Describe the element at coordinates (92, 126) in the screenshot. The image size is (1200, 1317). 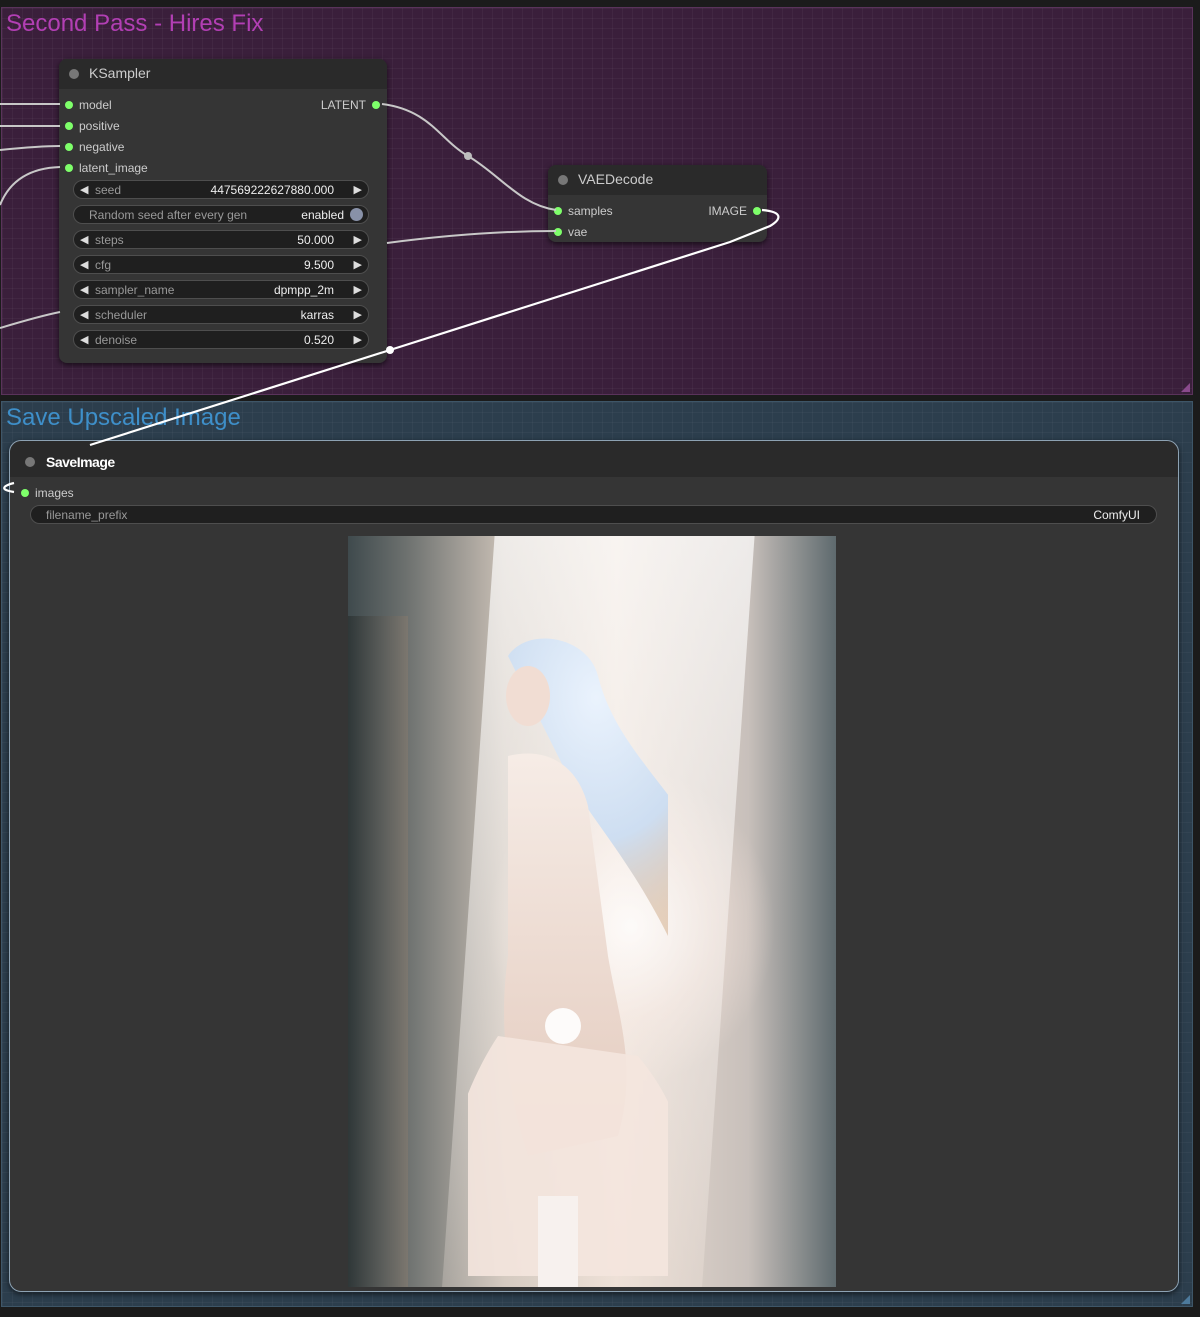
I see `input-slot-positive: positive` at that location.